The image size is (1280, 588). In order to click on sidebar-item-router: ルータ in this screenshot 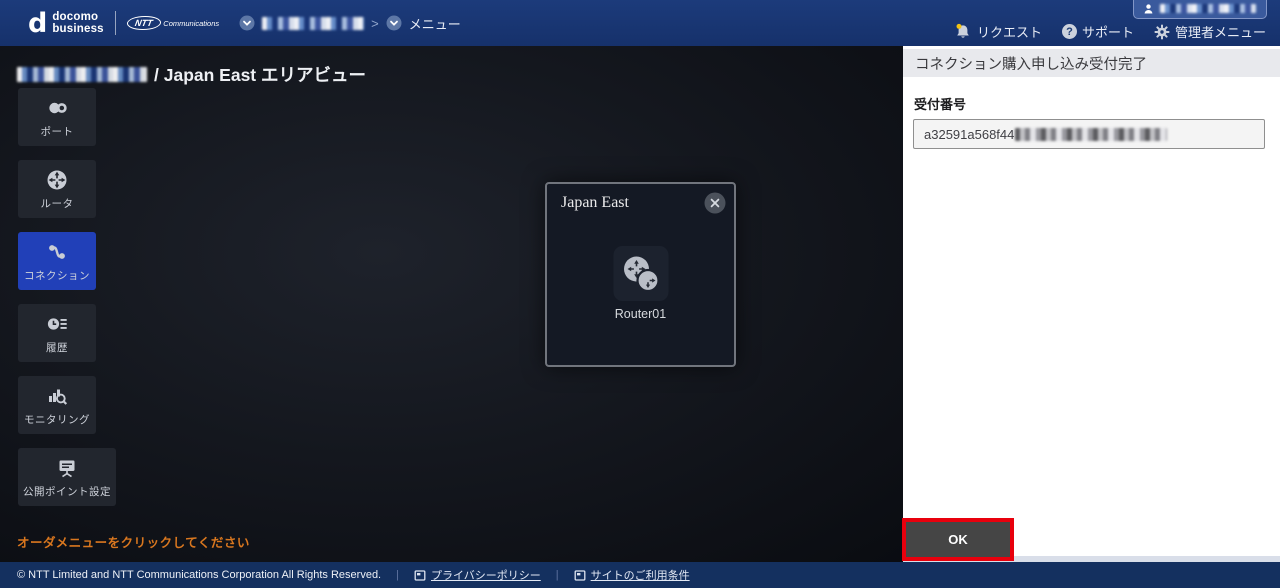, I will do `click(57, 189)`.